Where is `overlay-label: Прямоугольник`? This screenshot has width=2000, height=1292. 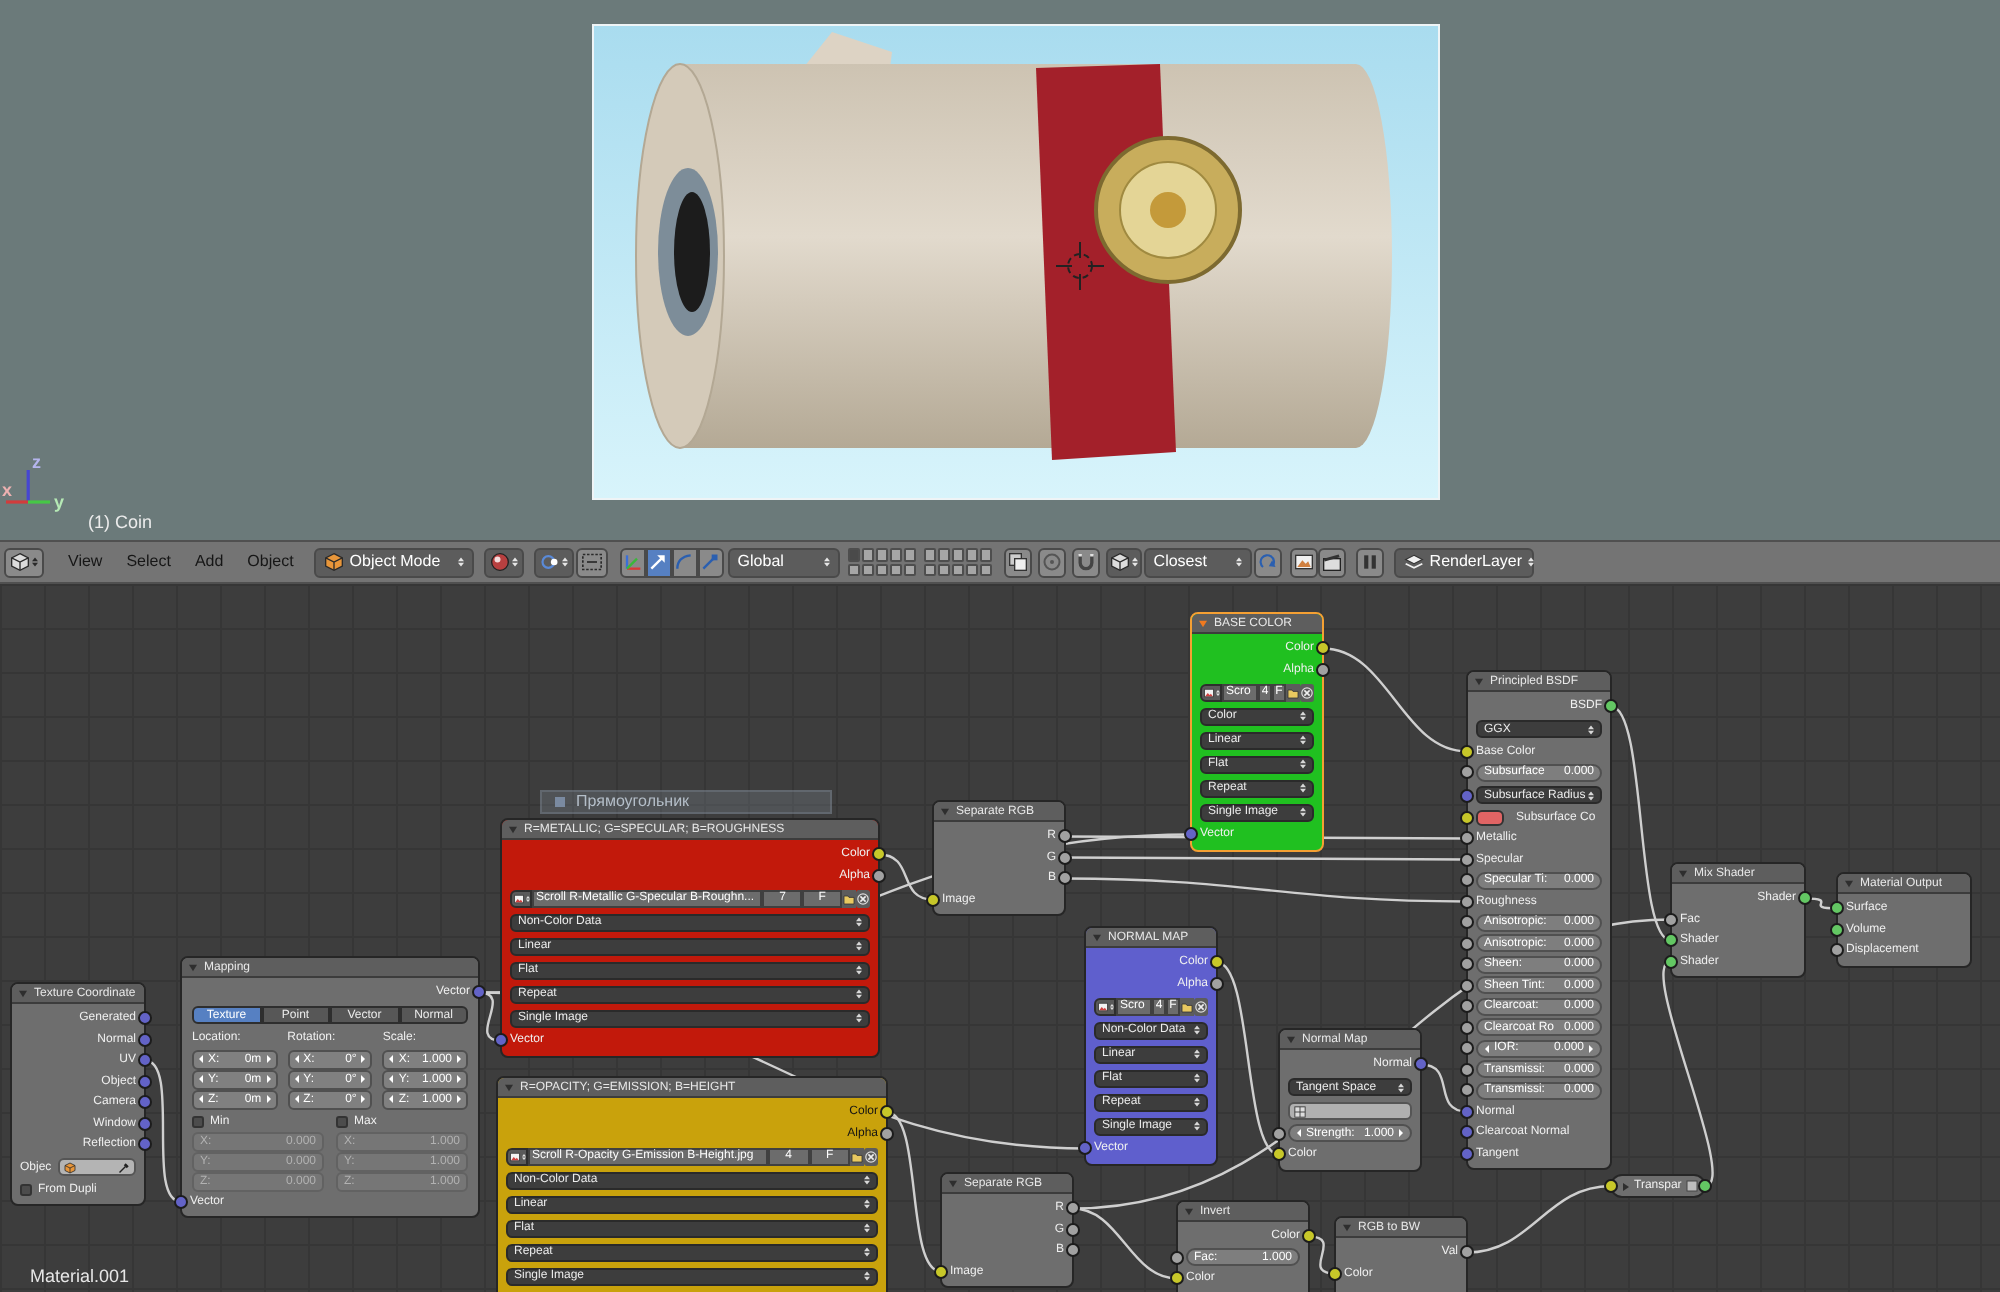
overlay-label: Прямоугольник is located at coordinates (633, 802).